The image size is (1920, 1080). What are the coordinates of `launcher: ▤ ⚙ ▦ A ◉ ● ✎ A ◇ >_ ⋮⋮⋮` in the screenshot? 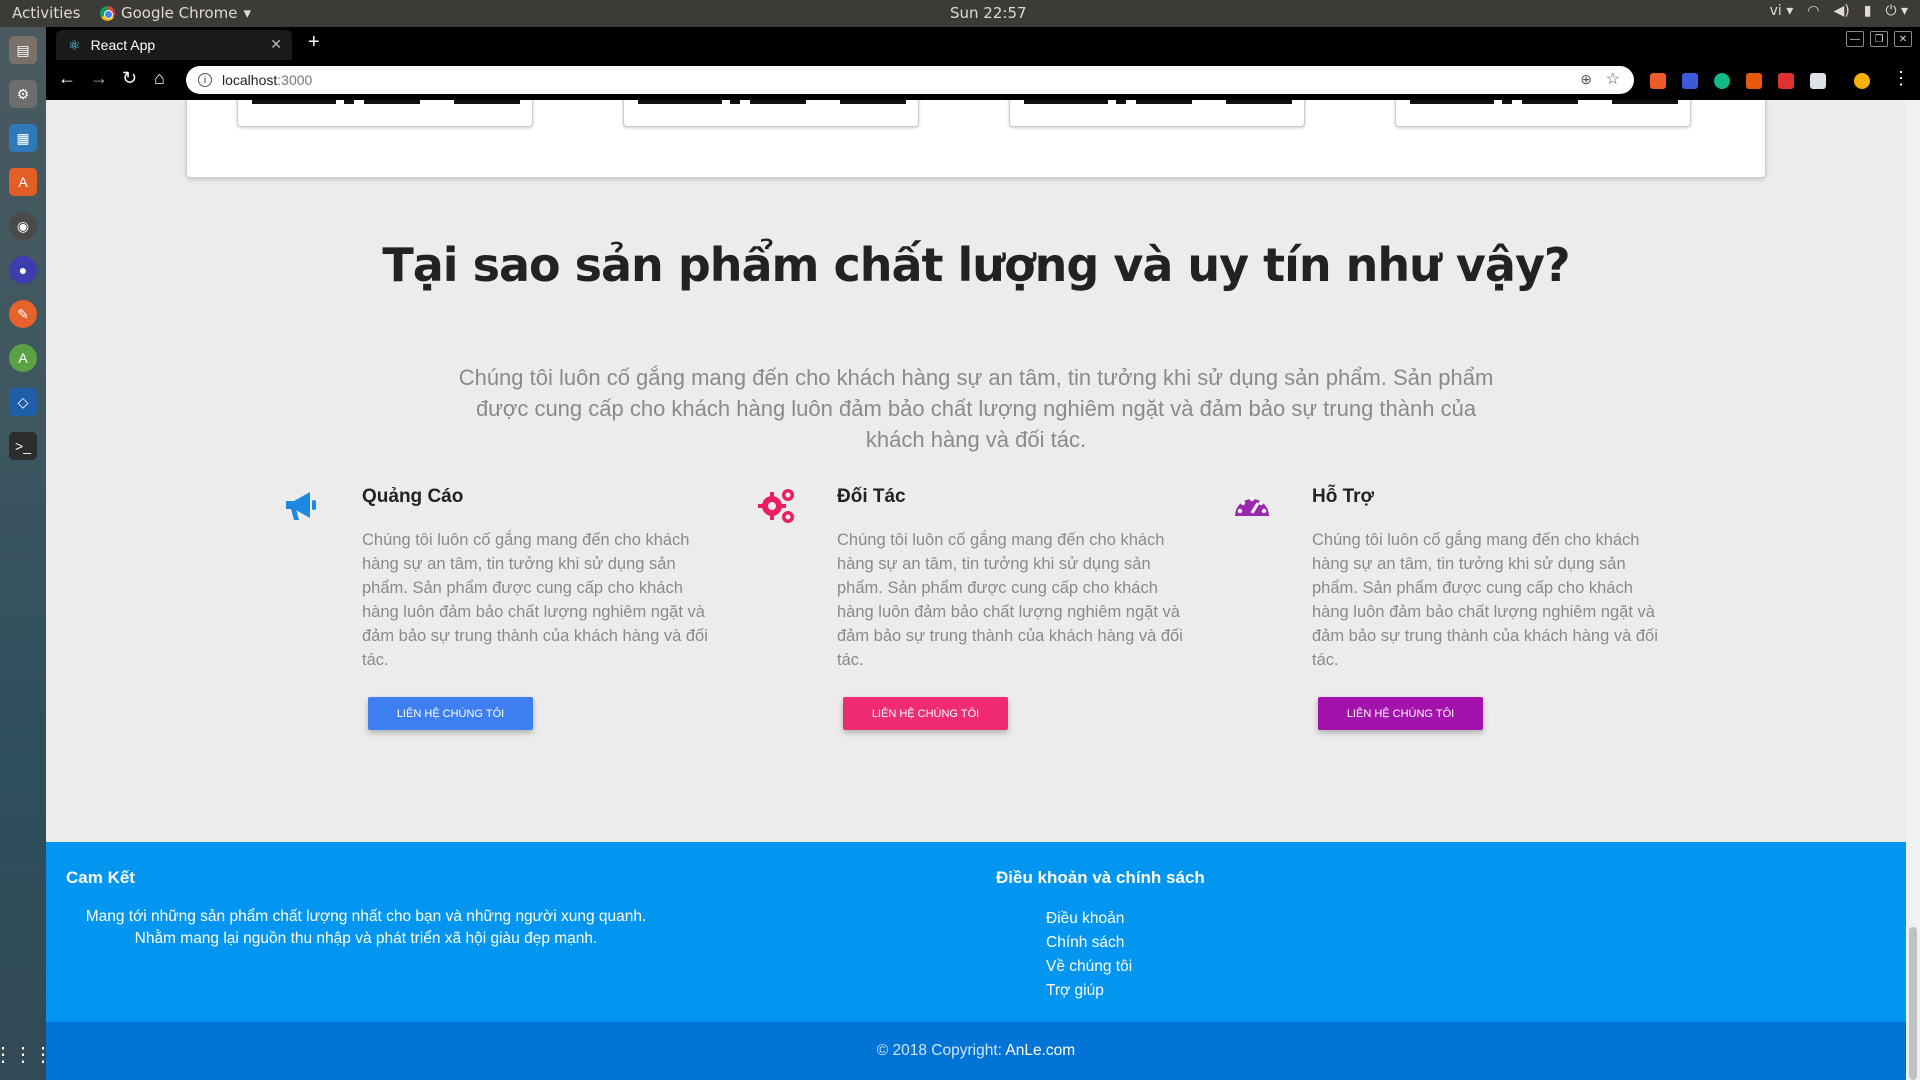 It's located at (26, 553).